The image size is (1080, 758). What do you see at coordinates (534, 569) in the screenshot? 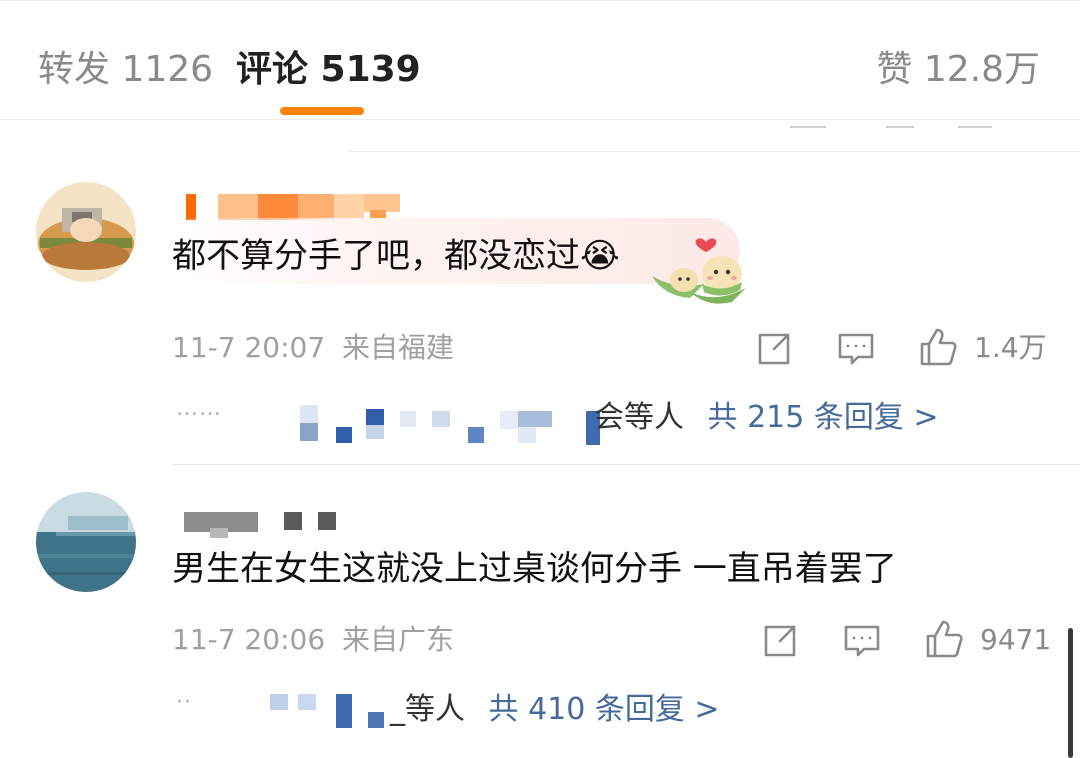
I see `comment-text: 男生在女生这就没上过桌谈何分手 一直吊着罢了` at bounding box center [534, 569].